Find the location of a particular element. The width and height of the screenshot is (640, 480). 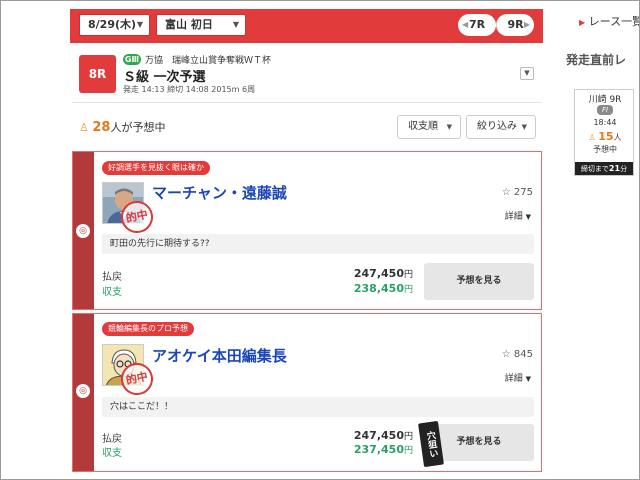

next-race-label: 9R is located at coordinates (515, 24).